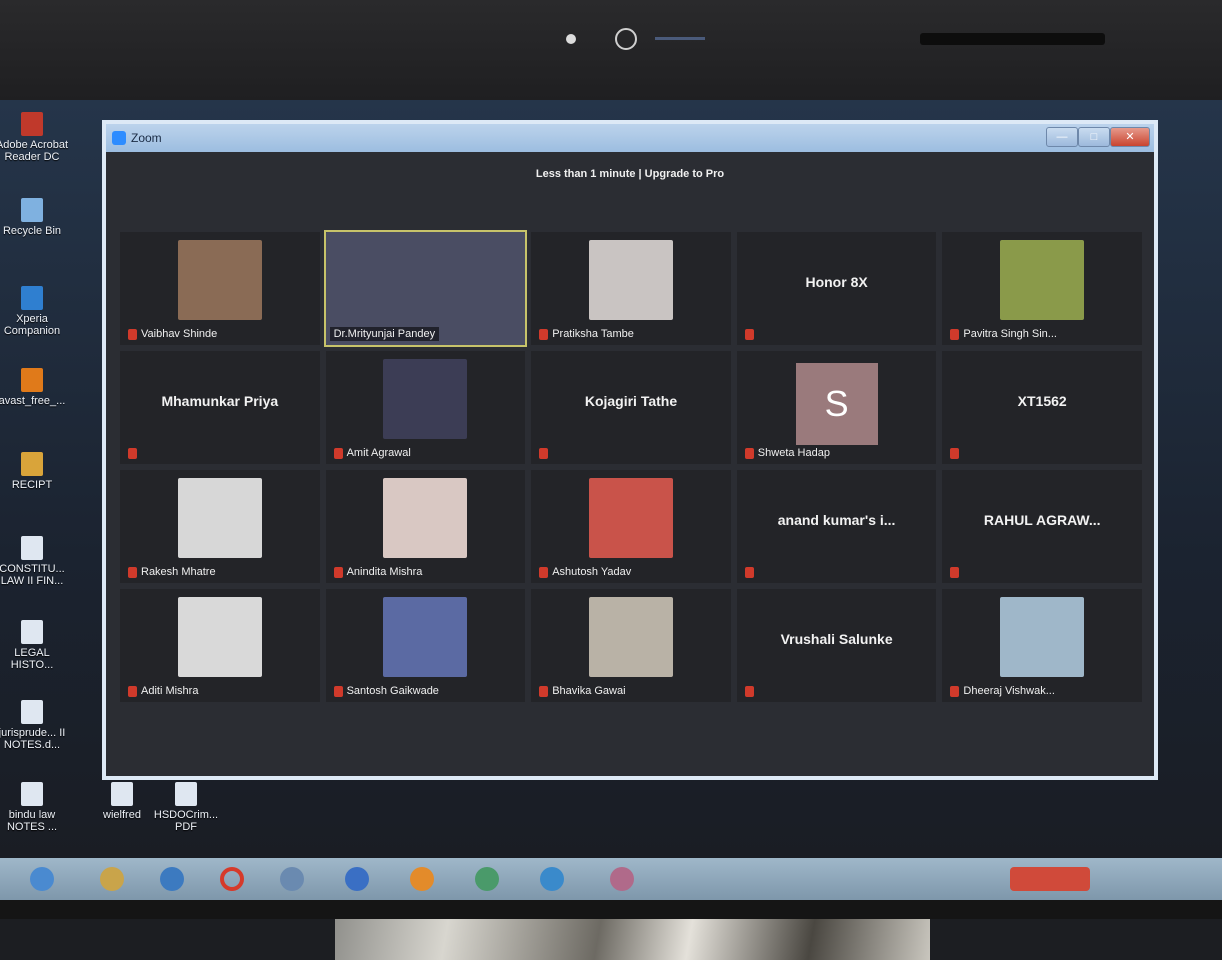 The height and width of the screenshot is (960, 1222). Describe the element at coordinates (378, 453) in the screenshot. I see `participant-name: Amit Agrawal` at that location.